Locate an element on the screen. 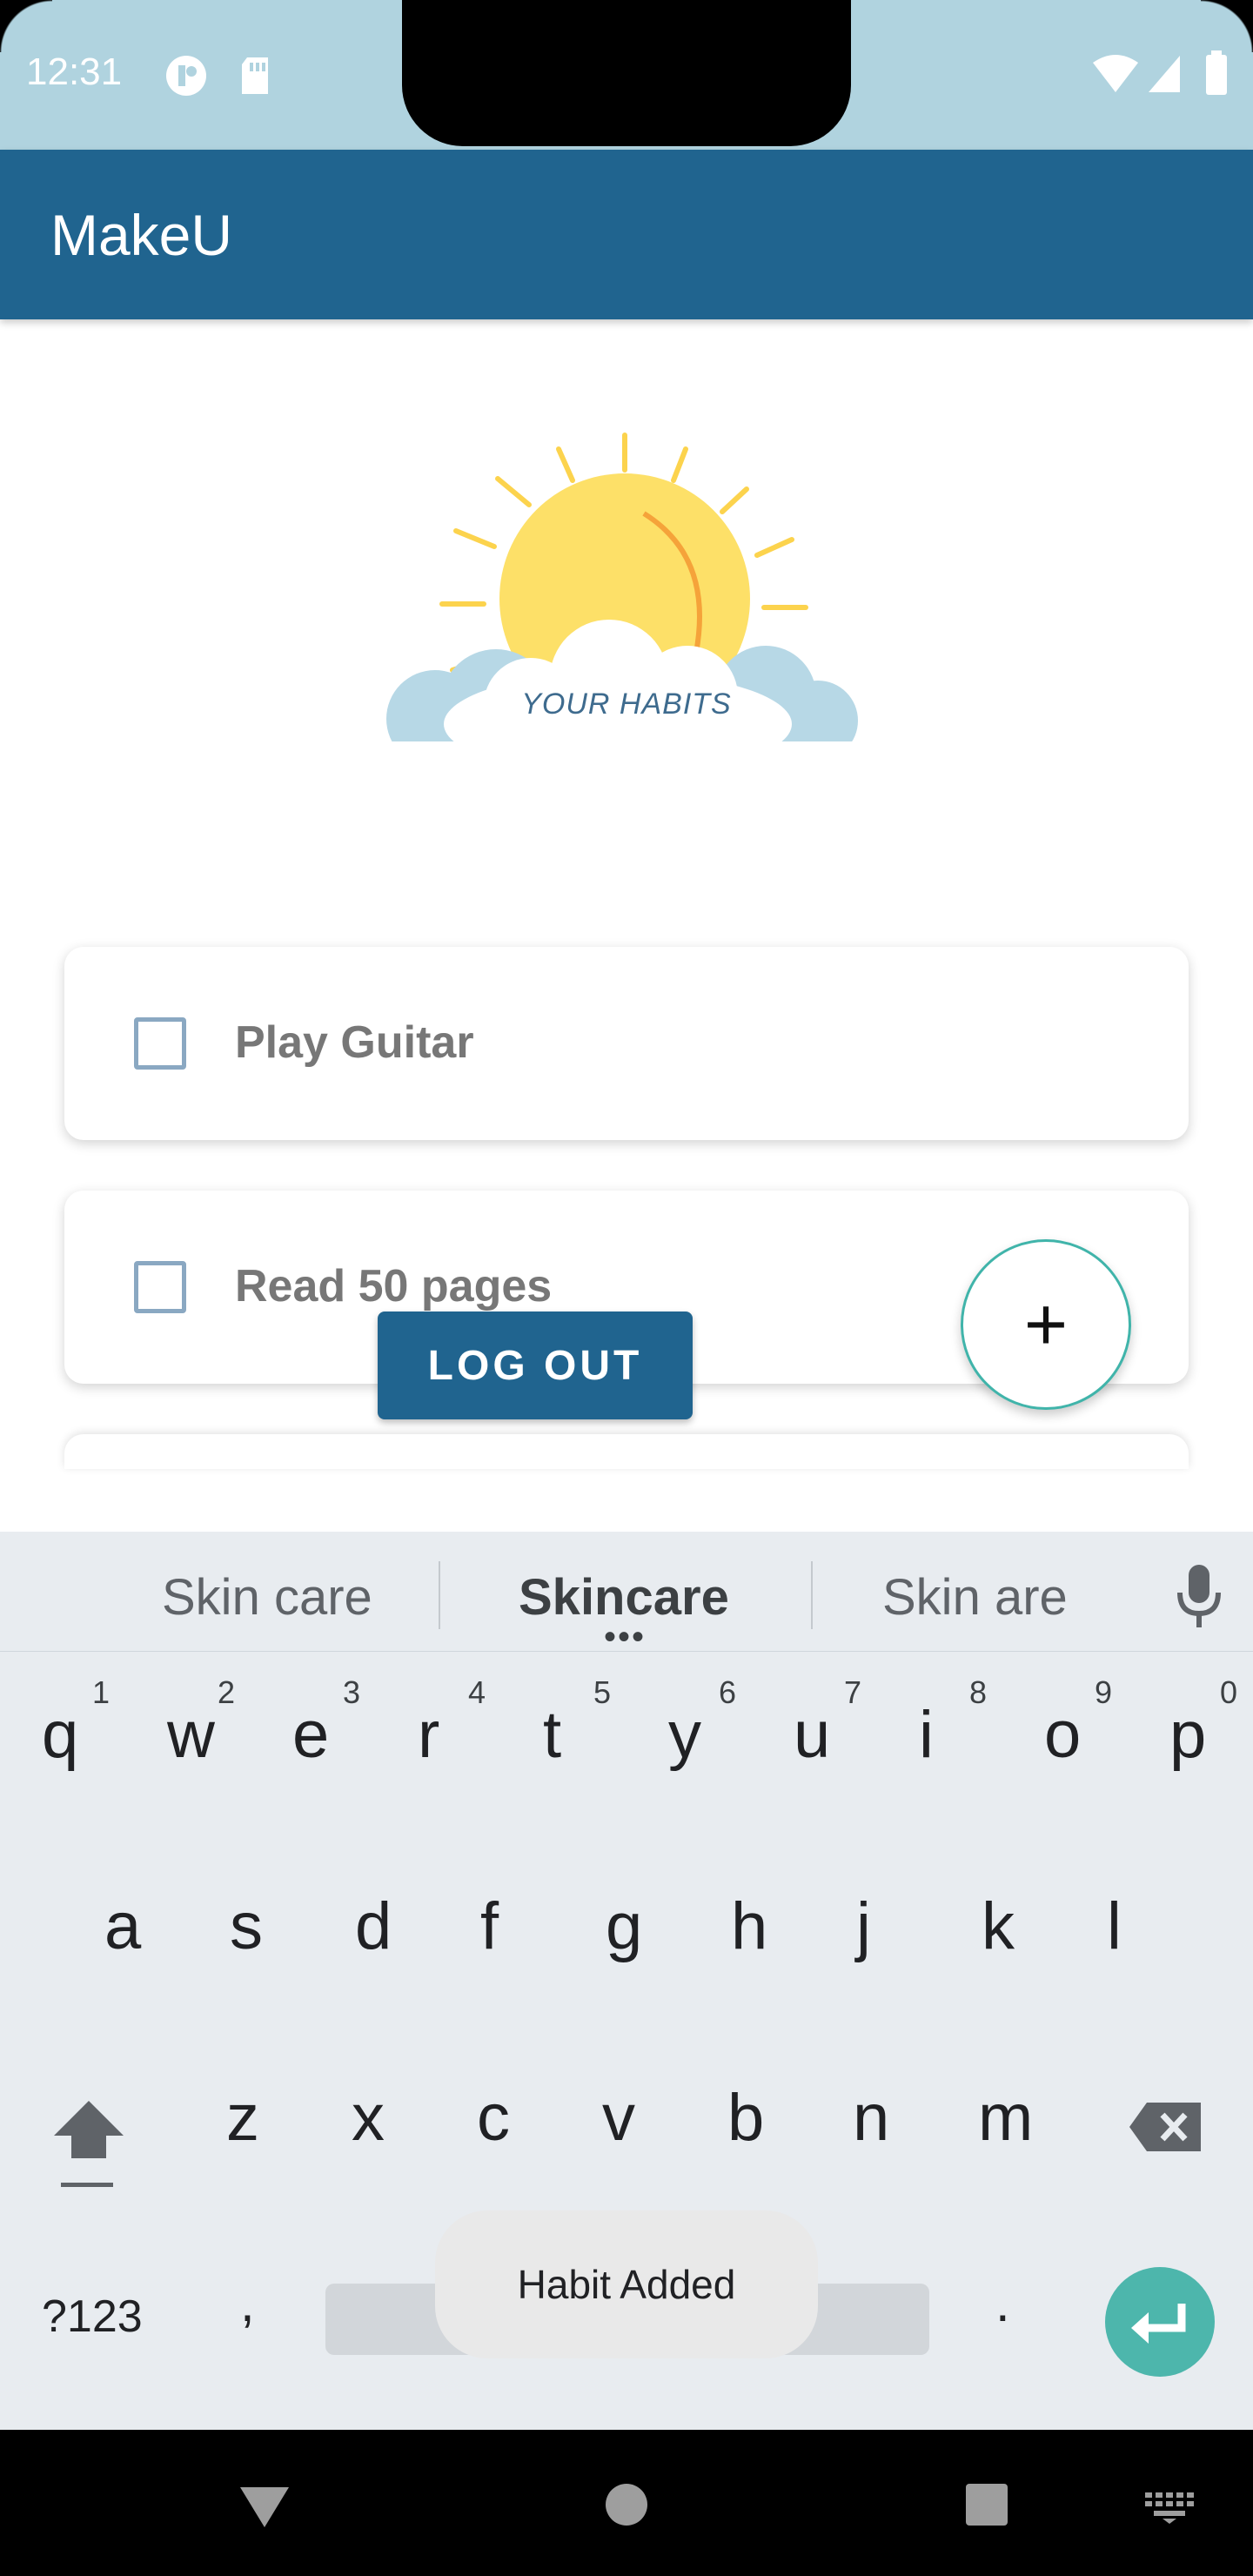 This screenshot has height=2576, width=1253. sun-cloud-icon is located at coordinates (626, 608).